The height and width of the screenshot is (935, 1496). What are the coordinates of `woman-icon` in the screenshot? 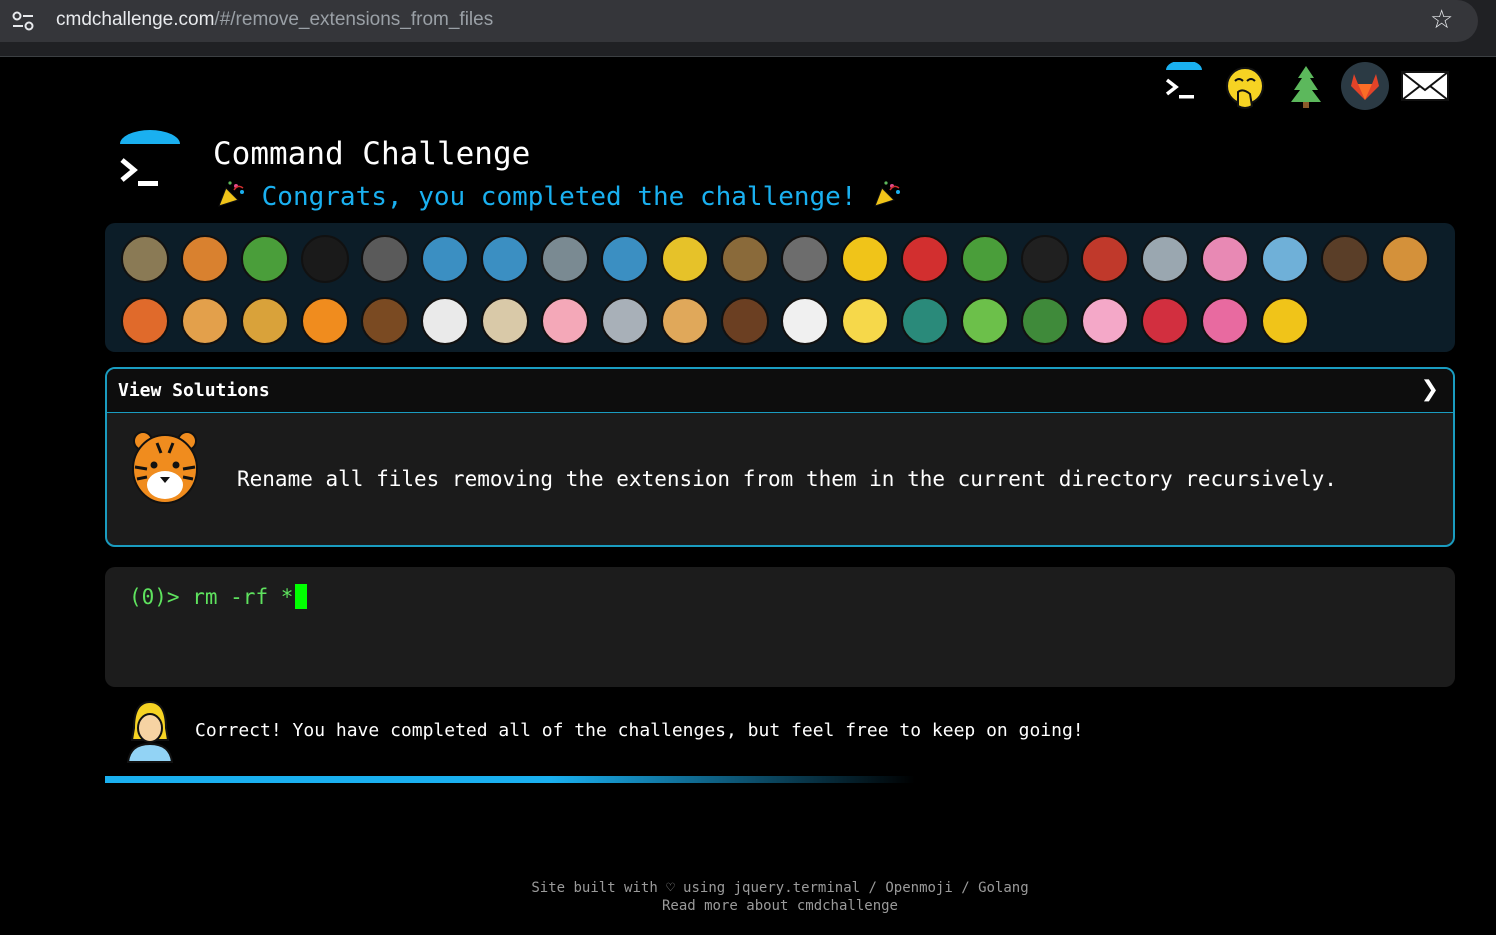 It's located at (150, 731).